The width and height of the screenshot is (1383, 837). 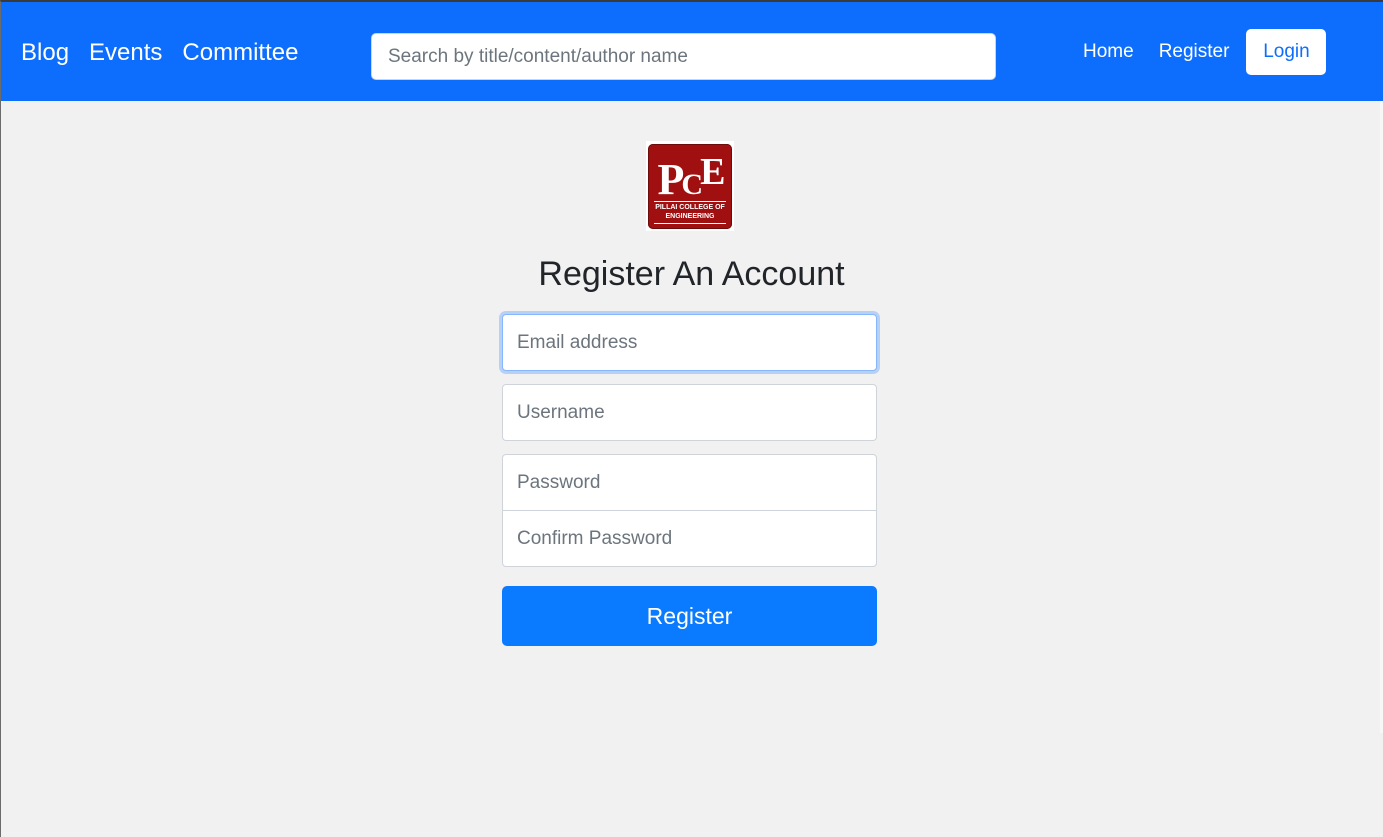 What do you see at coordinates (689, 616) in the screenshot?
I see `register-submit-button: Register` at bounding box center [689, 616].